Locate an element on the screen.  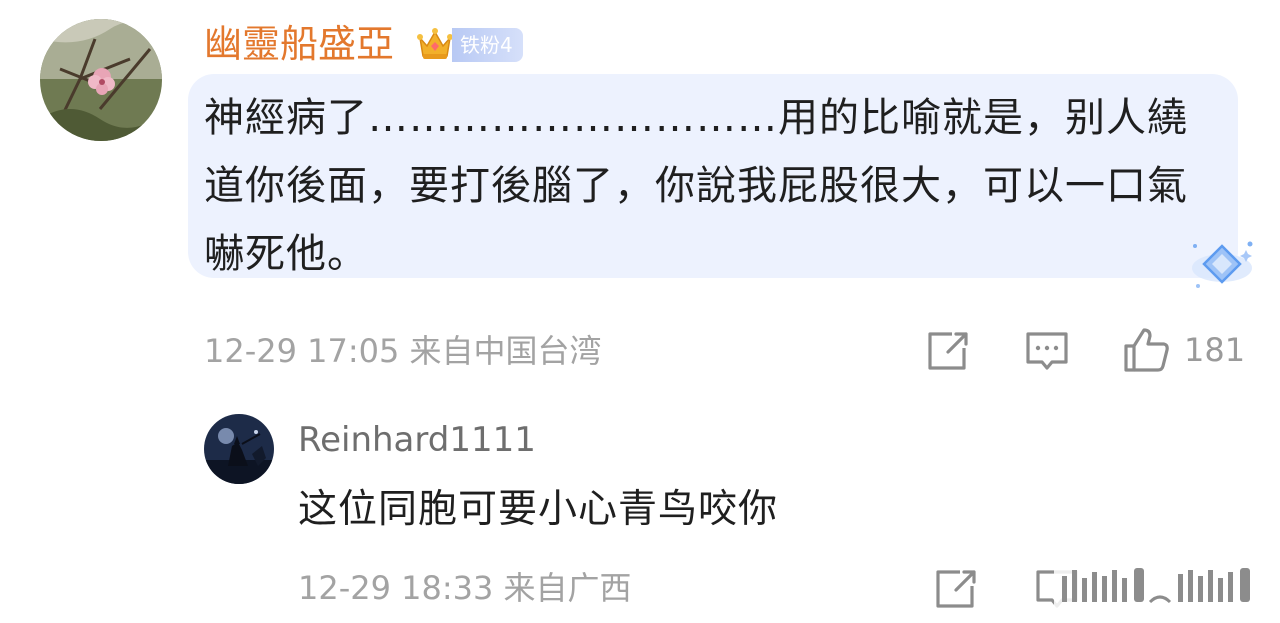
user-avatar is located at coordinates (101, 80).